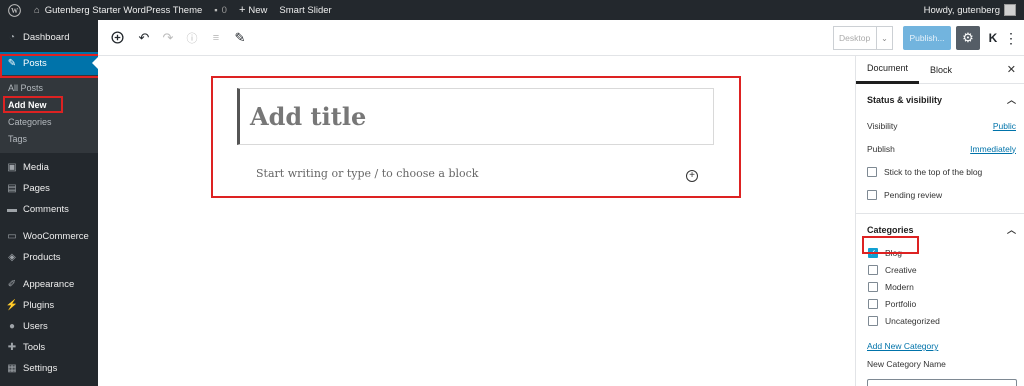  I want to click on status-visibility-toggle: Status & visibility ︿, so click(940, 100).